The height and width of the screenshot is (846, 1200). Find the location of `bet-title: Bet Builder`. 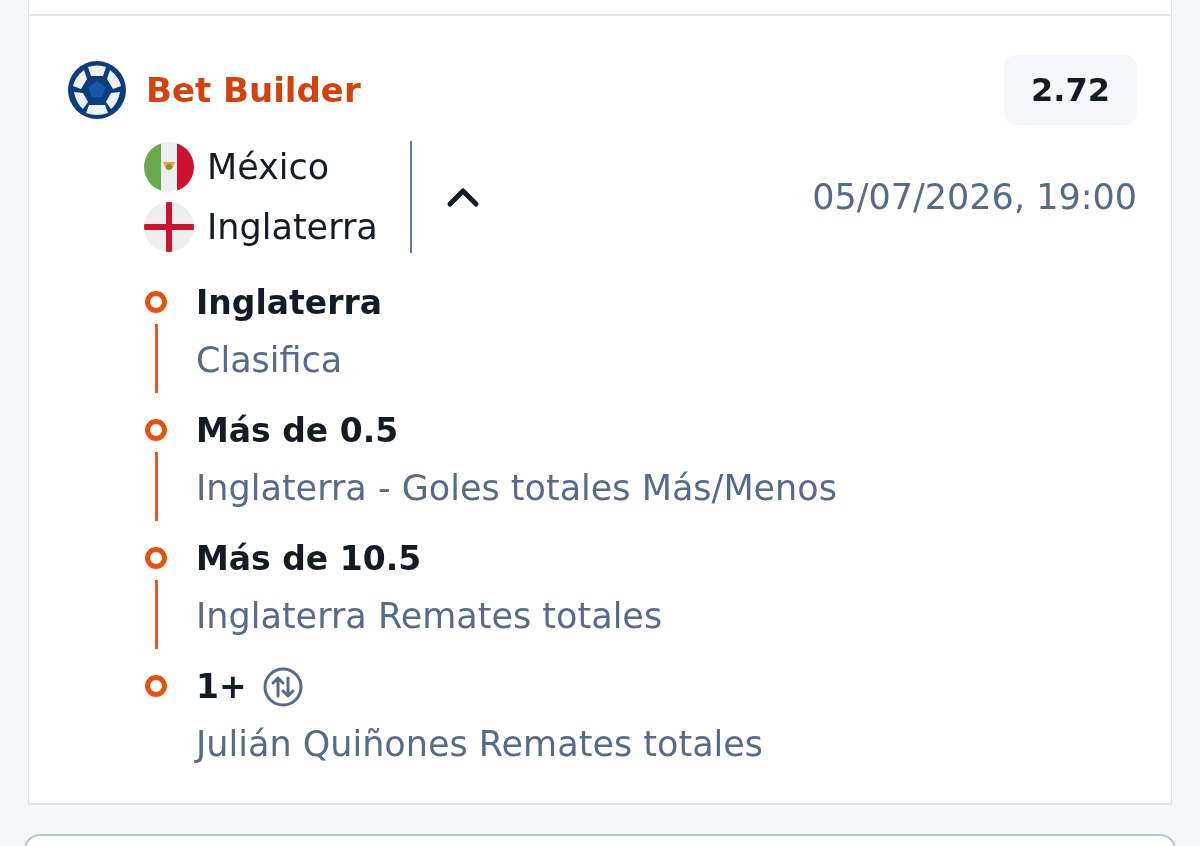

bet-title: Bet Builder is located at coordinates (253, 90).